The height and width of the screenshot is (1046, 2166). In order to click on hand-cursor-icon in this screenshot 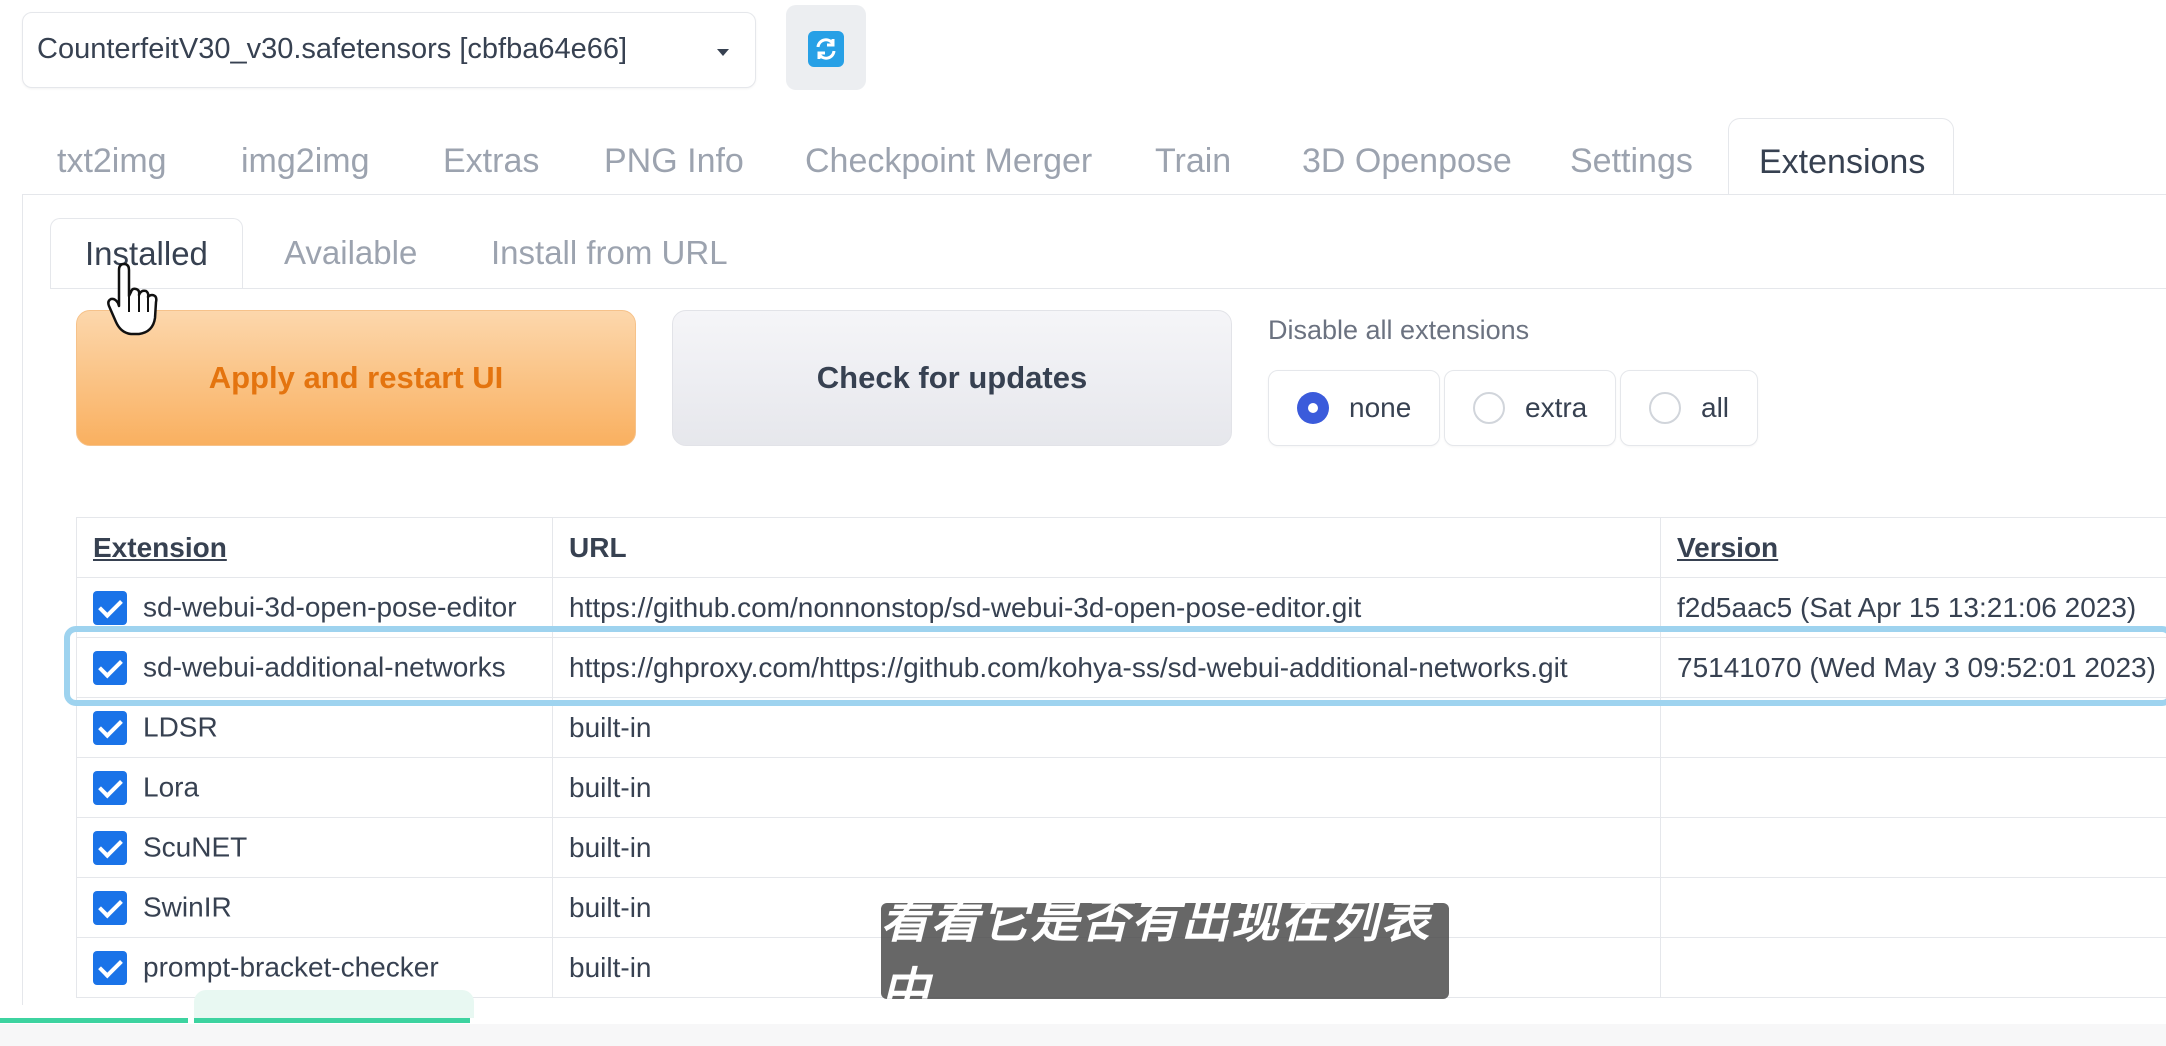, I will do `click(135, 302)`.